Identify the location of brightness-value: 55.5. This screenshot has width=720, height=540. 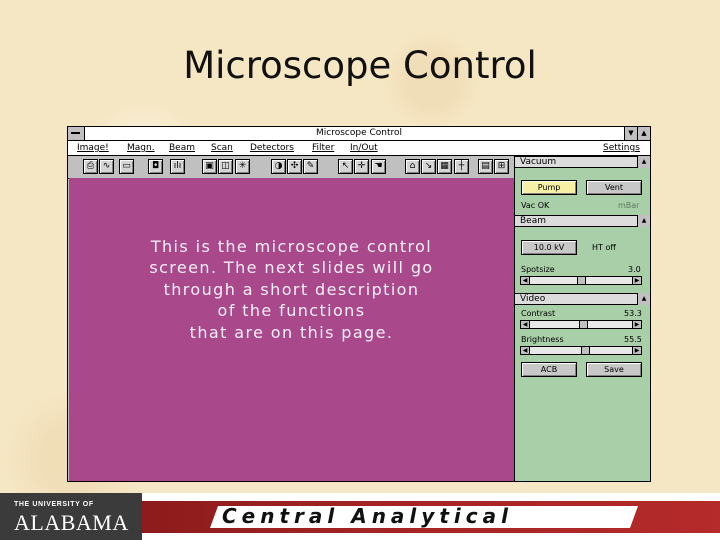
(633, 339).